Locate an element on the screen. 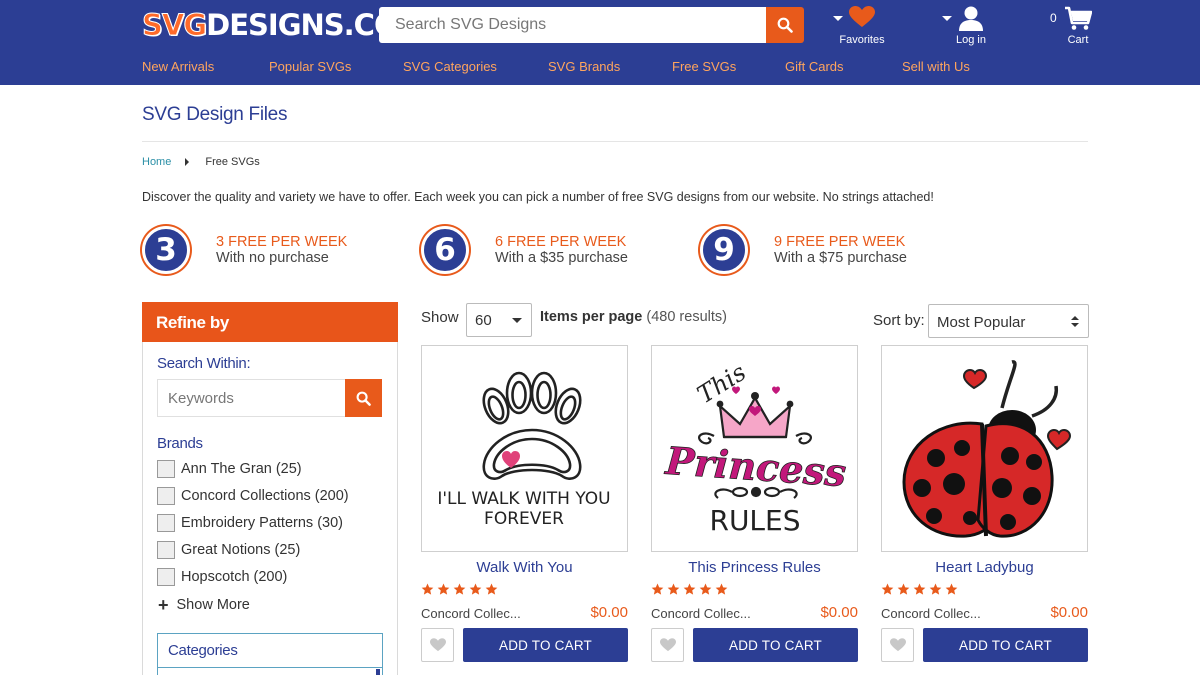 This screenshot has height=675, width=1200. nav-svg-brands: SVG Brands is located at coordinates (584, 66).